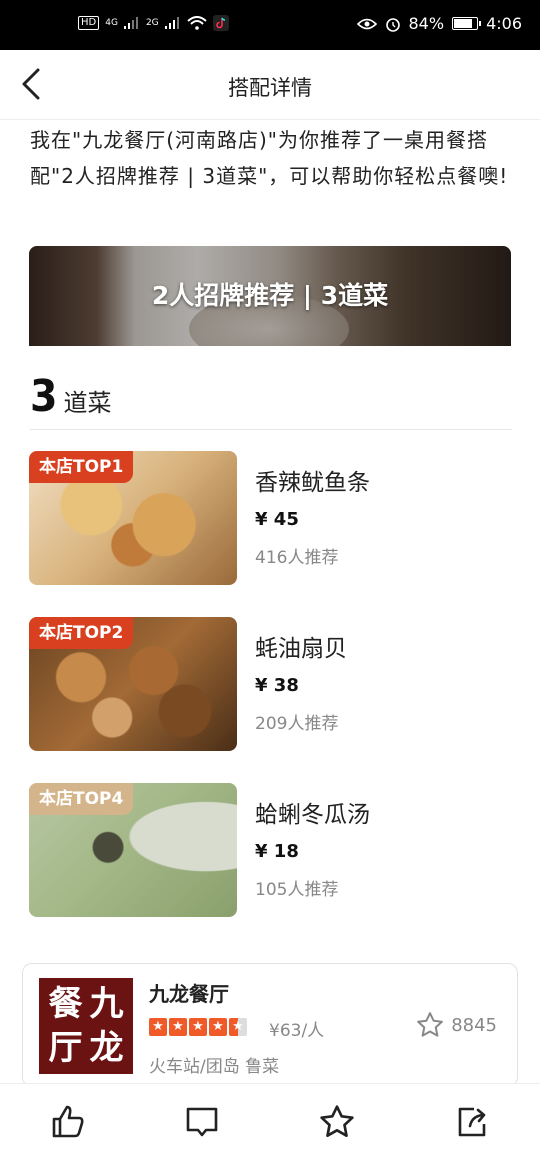  Describe the element at coordinates (297, 558) in the screenshot. I see `dish-recommend-count: 416人推荐` at that location.